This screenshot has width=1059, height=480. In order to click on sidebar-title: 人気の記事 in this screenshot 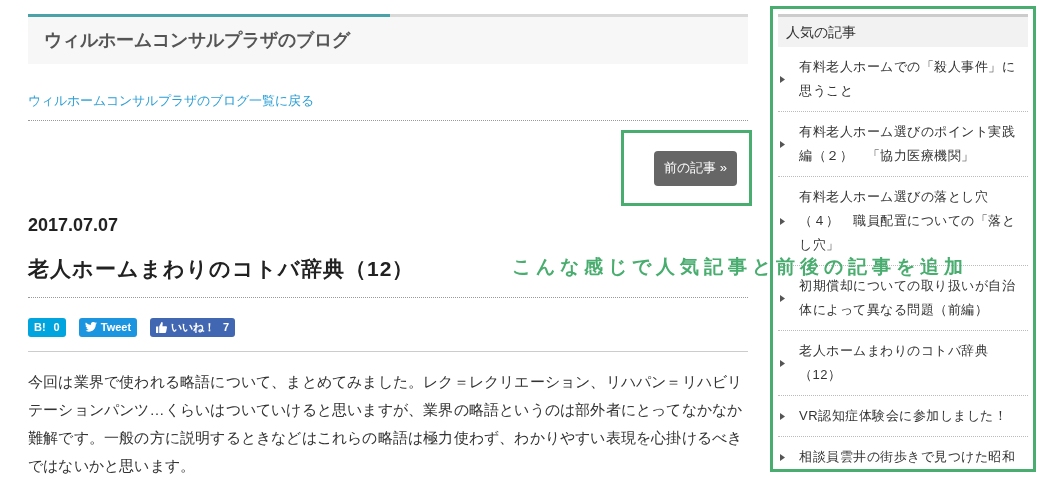, I will do `click(821, 32)`.